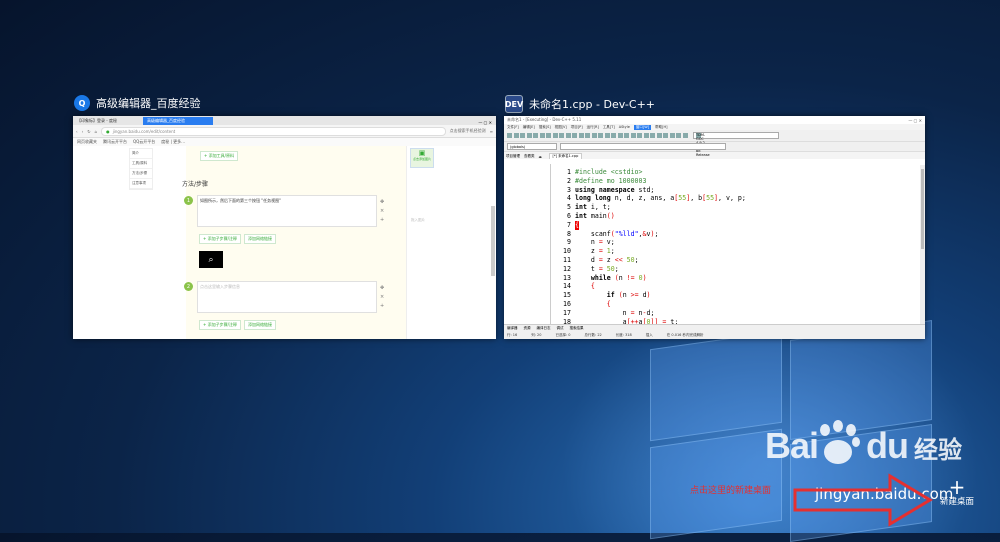 The height and width of the screenshot is (542, 1000). I want to click on menu-icon: ≡, so click(491, 131).